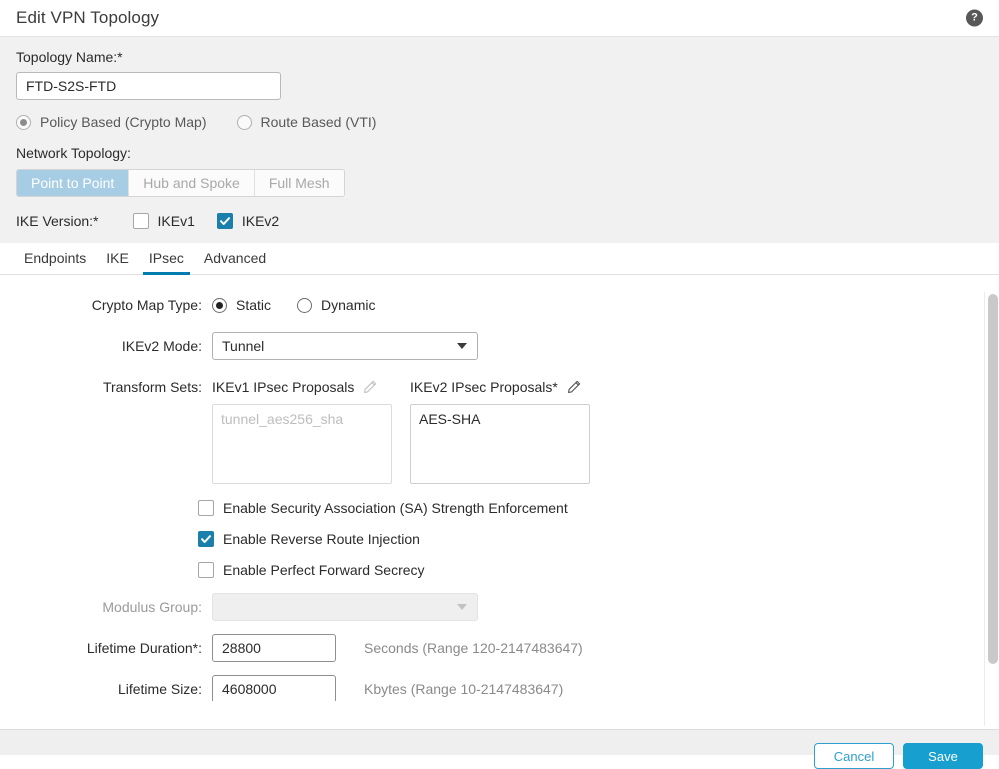 The image size is (999, 769). Describe the element at coordinates (854, 756) in the screenshot. I see `cancel-button: Cancel` at that location.